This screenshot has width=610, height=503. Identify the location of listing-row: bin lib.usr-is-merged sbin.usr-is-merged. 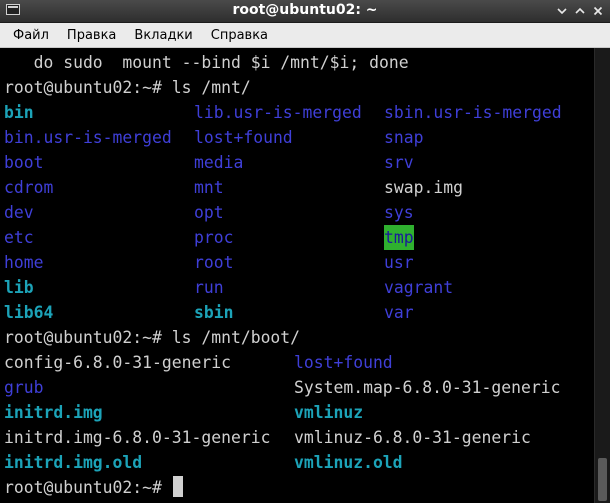
(283, 112).